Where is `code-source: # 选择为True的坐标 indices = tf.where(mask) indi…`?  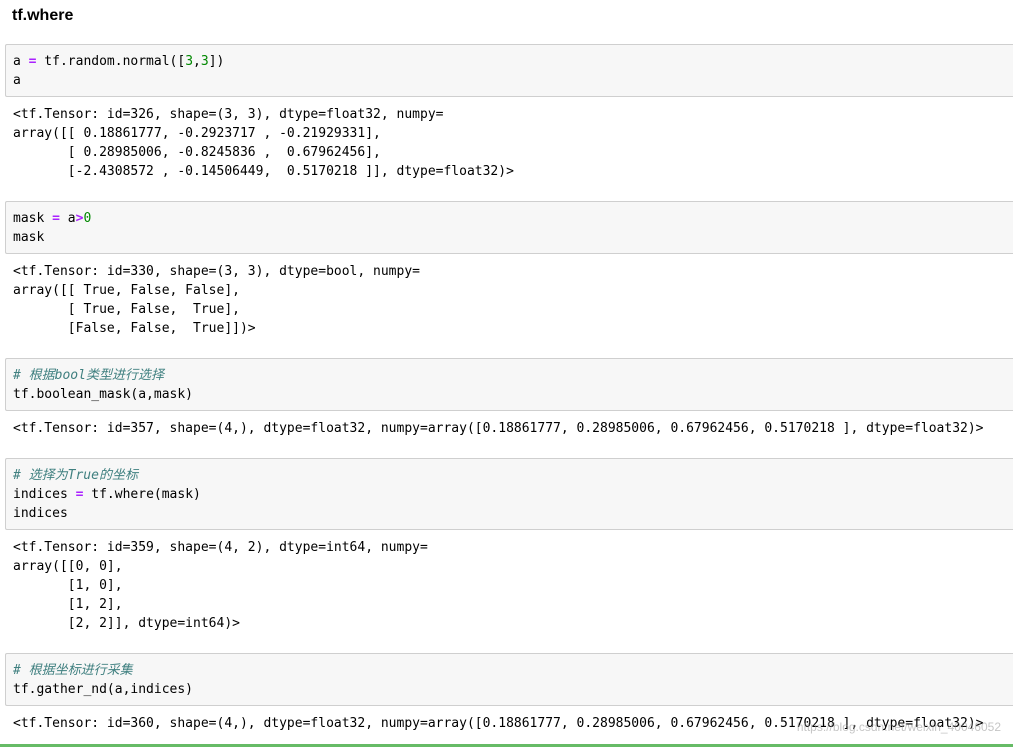
code-source: # 选择为True的坐标 indices = tf.where(mask) indi… is located at coordinates (509, 491).